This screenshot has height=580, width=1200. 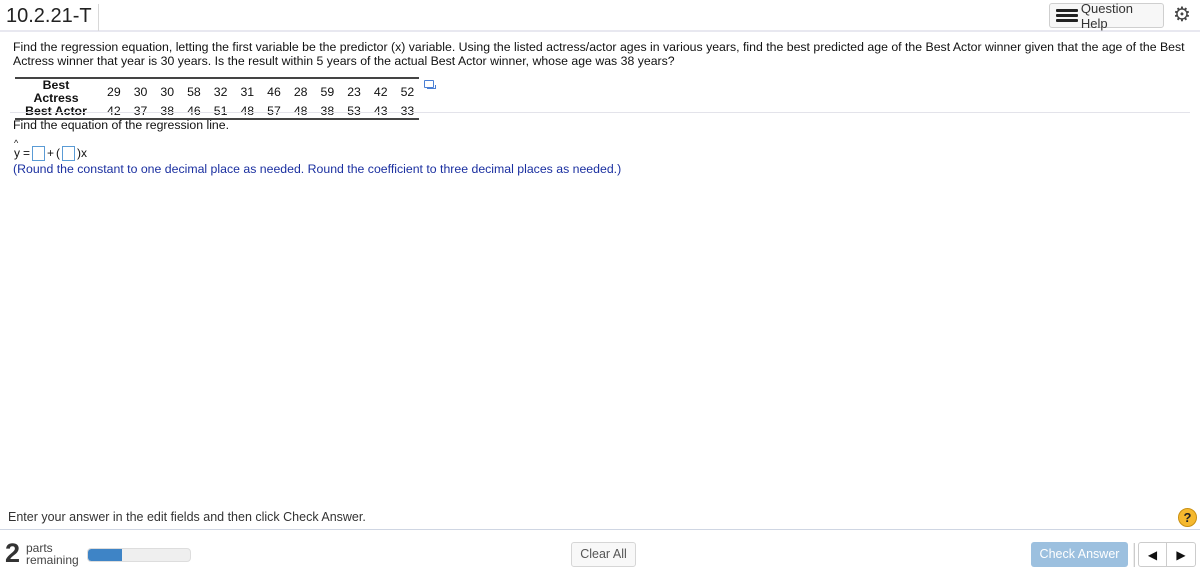 What do you see at coordinates (600, 529) in the screenshot?
I see `footer-divider` at bounding box center [600, 529].